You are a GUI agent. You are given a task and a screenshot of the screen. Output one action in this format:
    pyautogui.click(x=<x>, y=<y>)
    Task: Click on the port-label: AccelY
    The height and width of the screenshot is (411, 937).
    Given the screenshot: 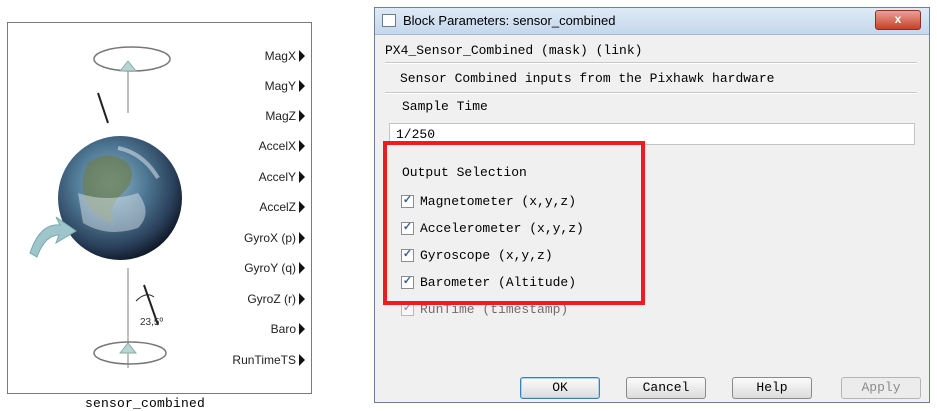 What is the action you would take?
    pyautogui.click(x=277, y=177)
    